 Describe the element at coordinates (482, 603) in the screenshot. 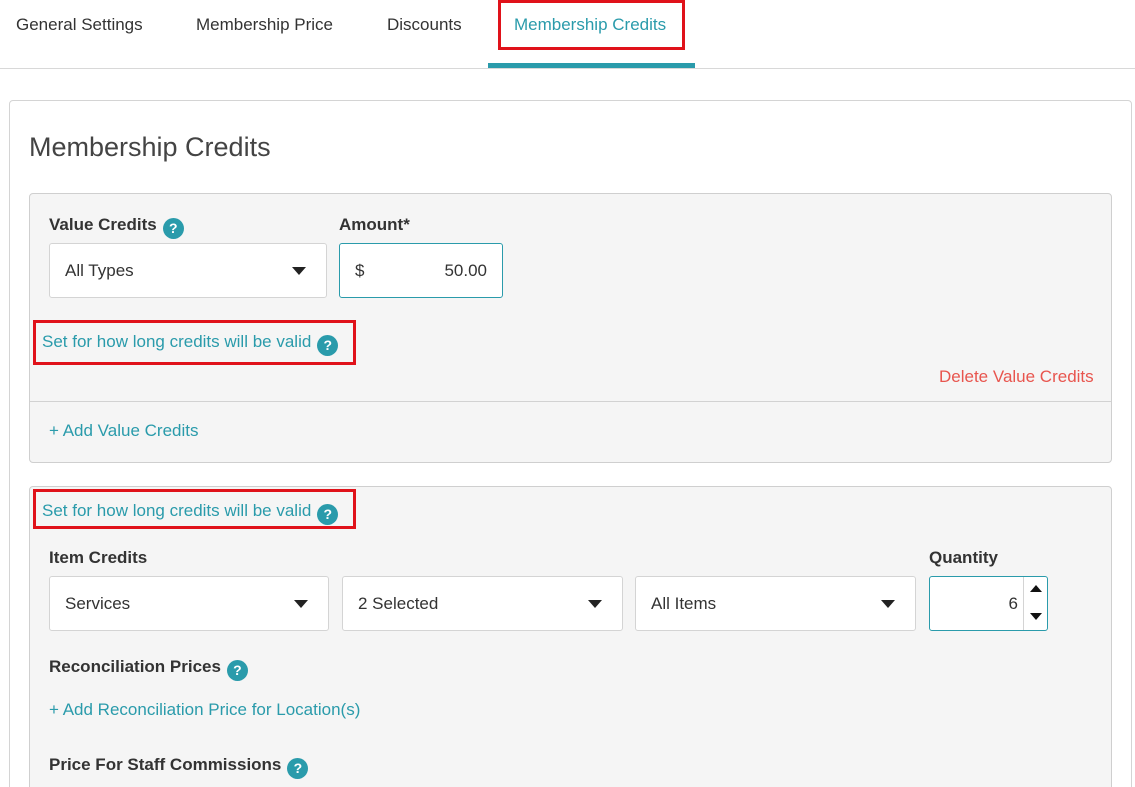

I see `item-selection-select: 2 Selected` at that location.